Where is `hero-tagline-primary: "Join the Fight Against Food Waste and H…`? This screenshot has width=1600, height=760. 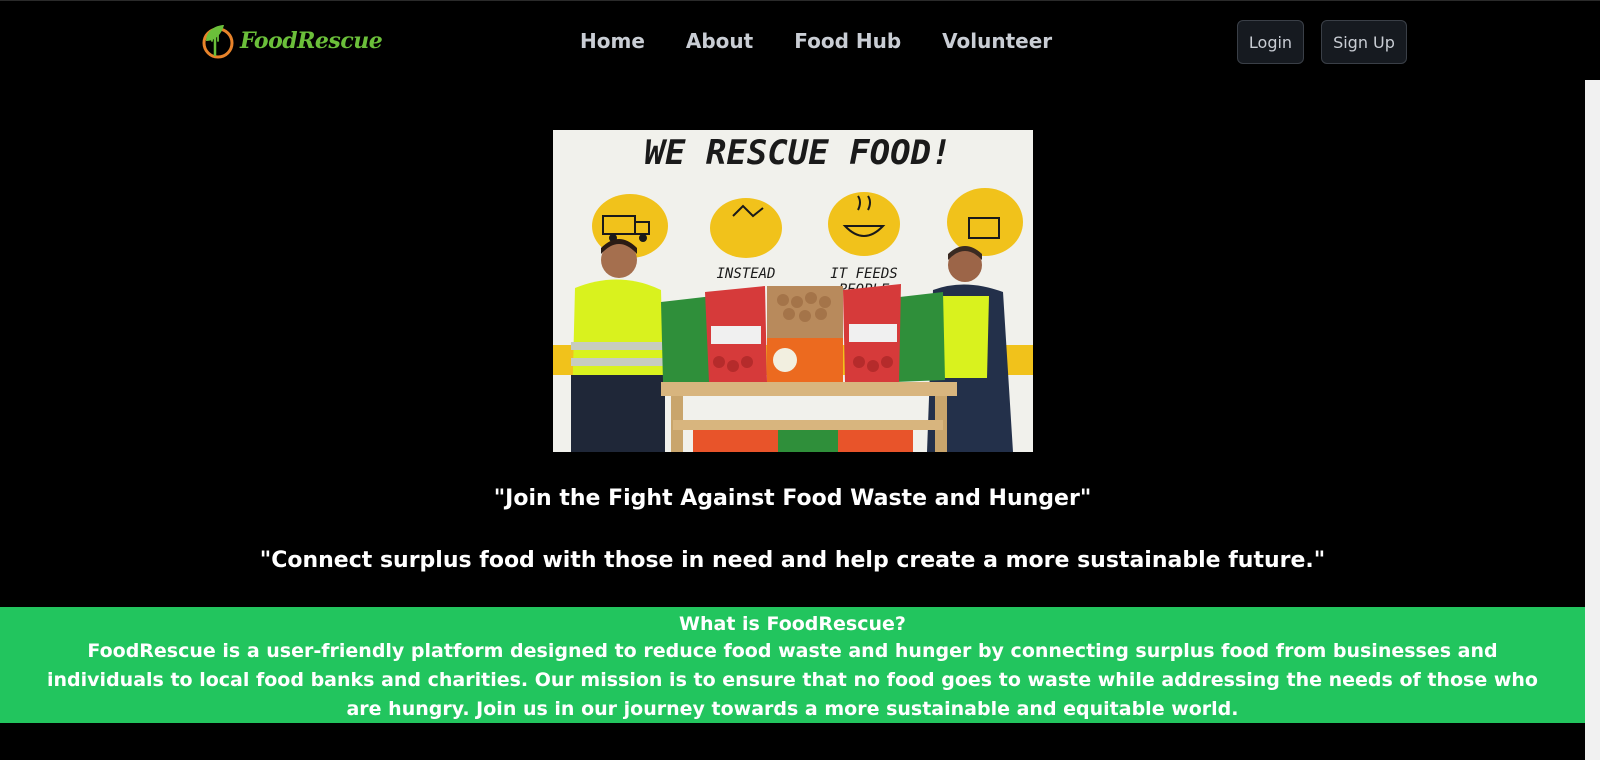 hero-tagline-primary: "Join the Fight Against Food Waste and H… is located at coordinates (792, 498).